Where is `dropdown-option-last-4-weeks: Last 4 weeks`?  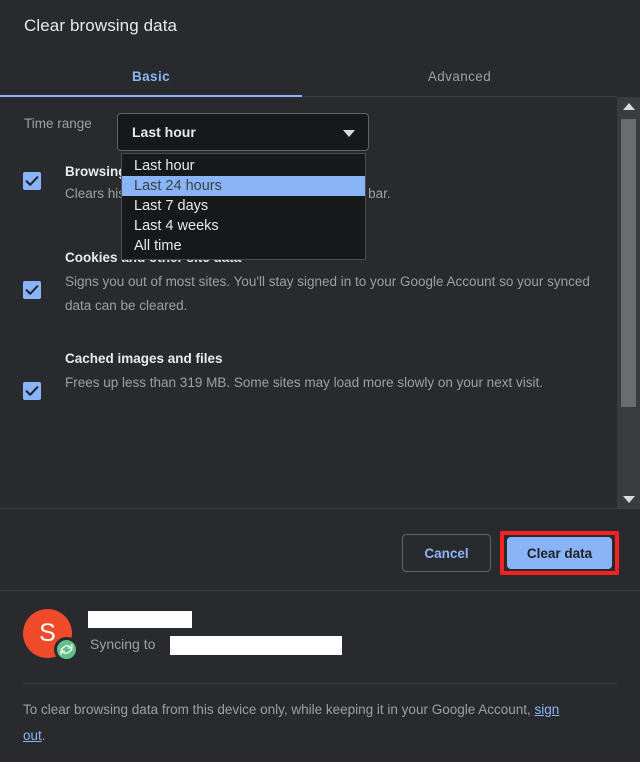 dropdown-option-last-4-weeks: Last 4 weeks is located at coordinates (243, 226).